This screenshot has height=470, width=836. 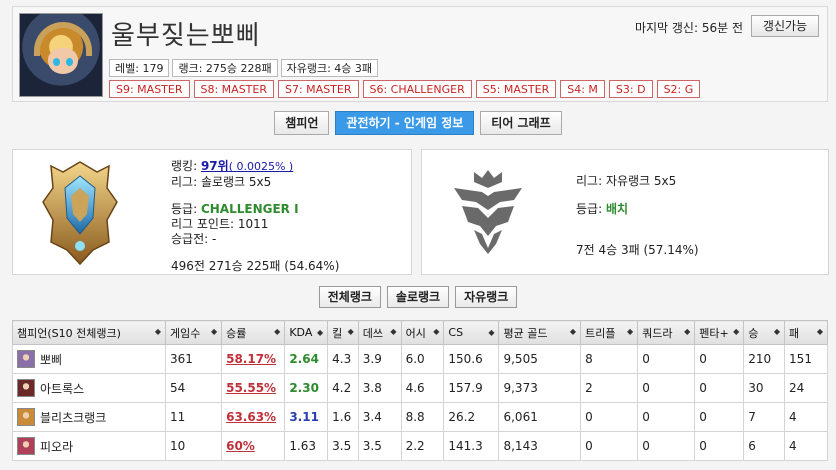 I want to click on deaths-value: 3.8, so click(x=372, y=388).